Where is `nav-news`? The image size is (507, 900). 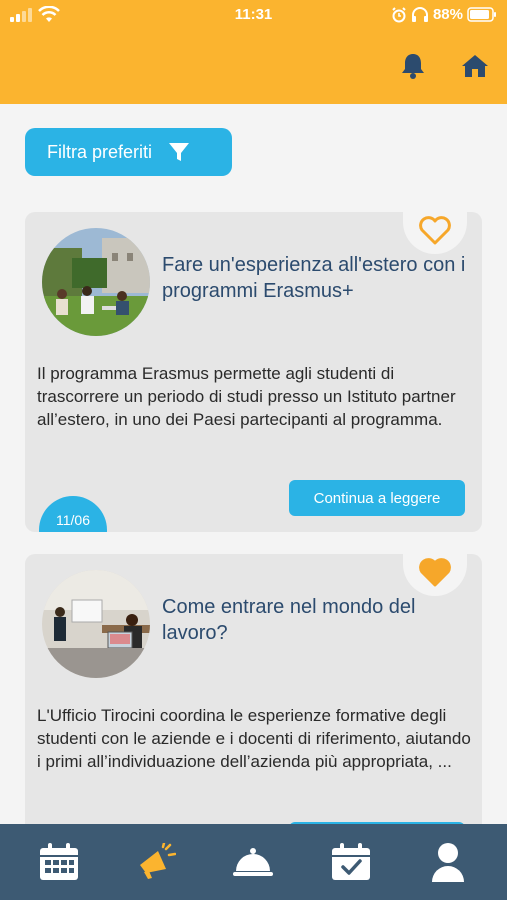 nav-news is located at coordinates (156, 862).